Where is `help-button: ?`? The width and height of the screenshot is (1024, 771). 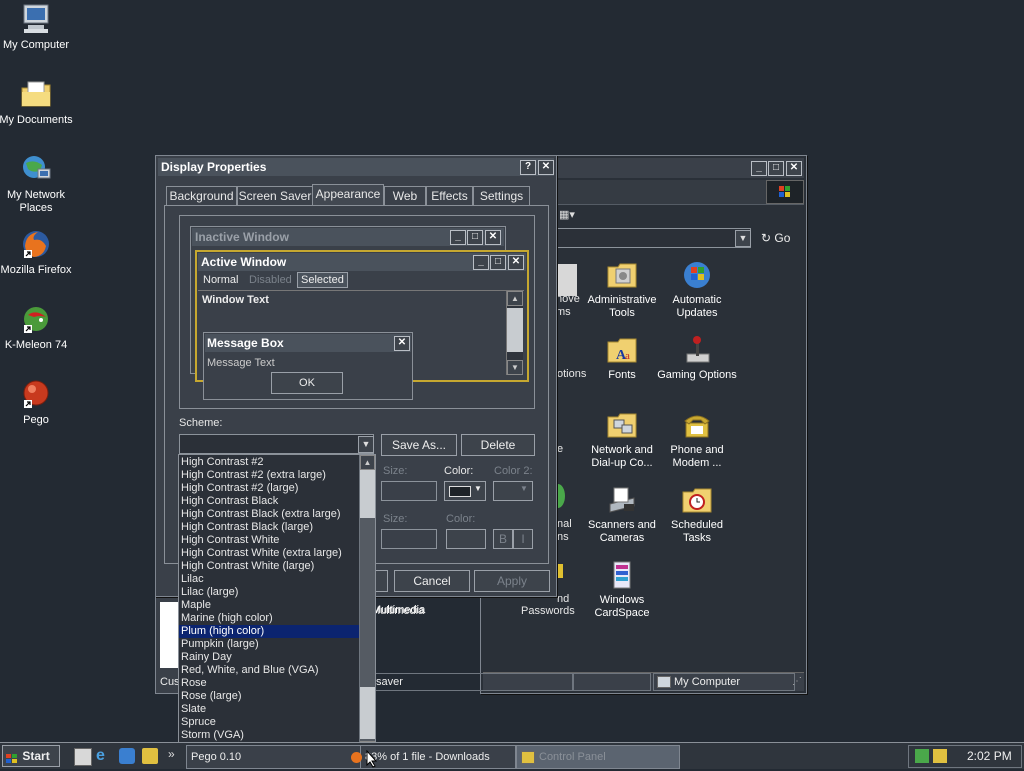 help-button: ? is located at coordinates (528, 167).